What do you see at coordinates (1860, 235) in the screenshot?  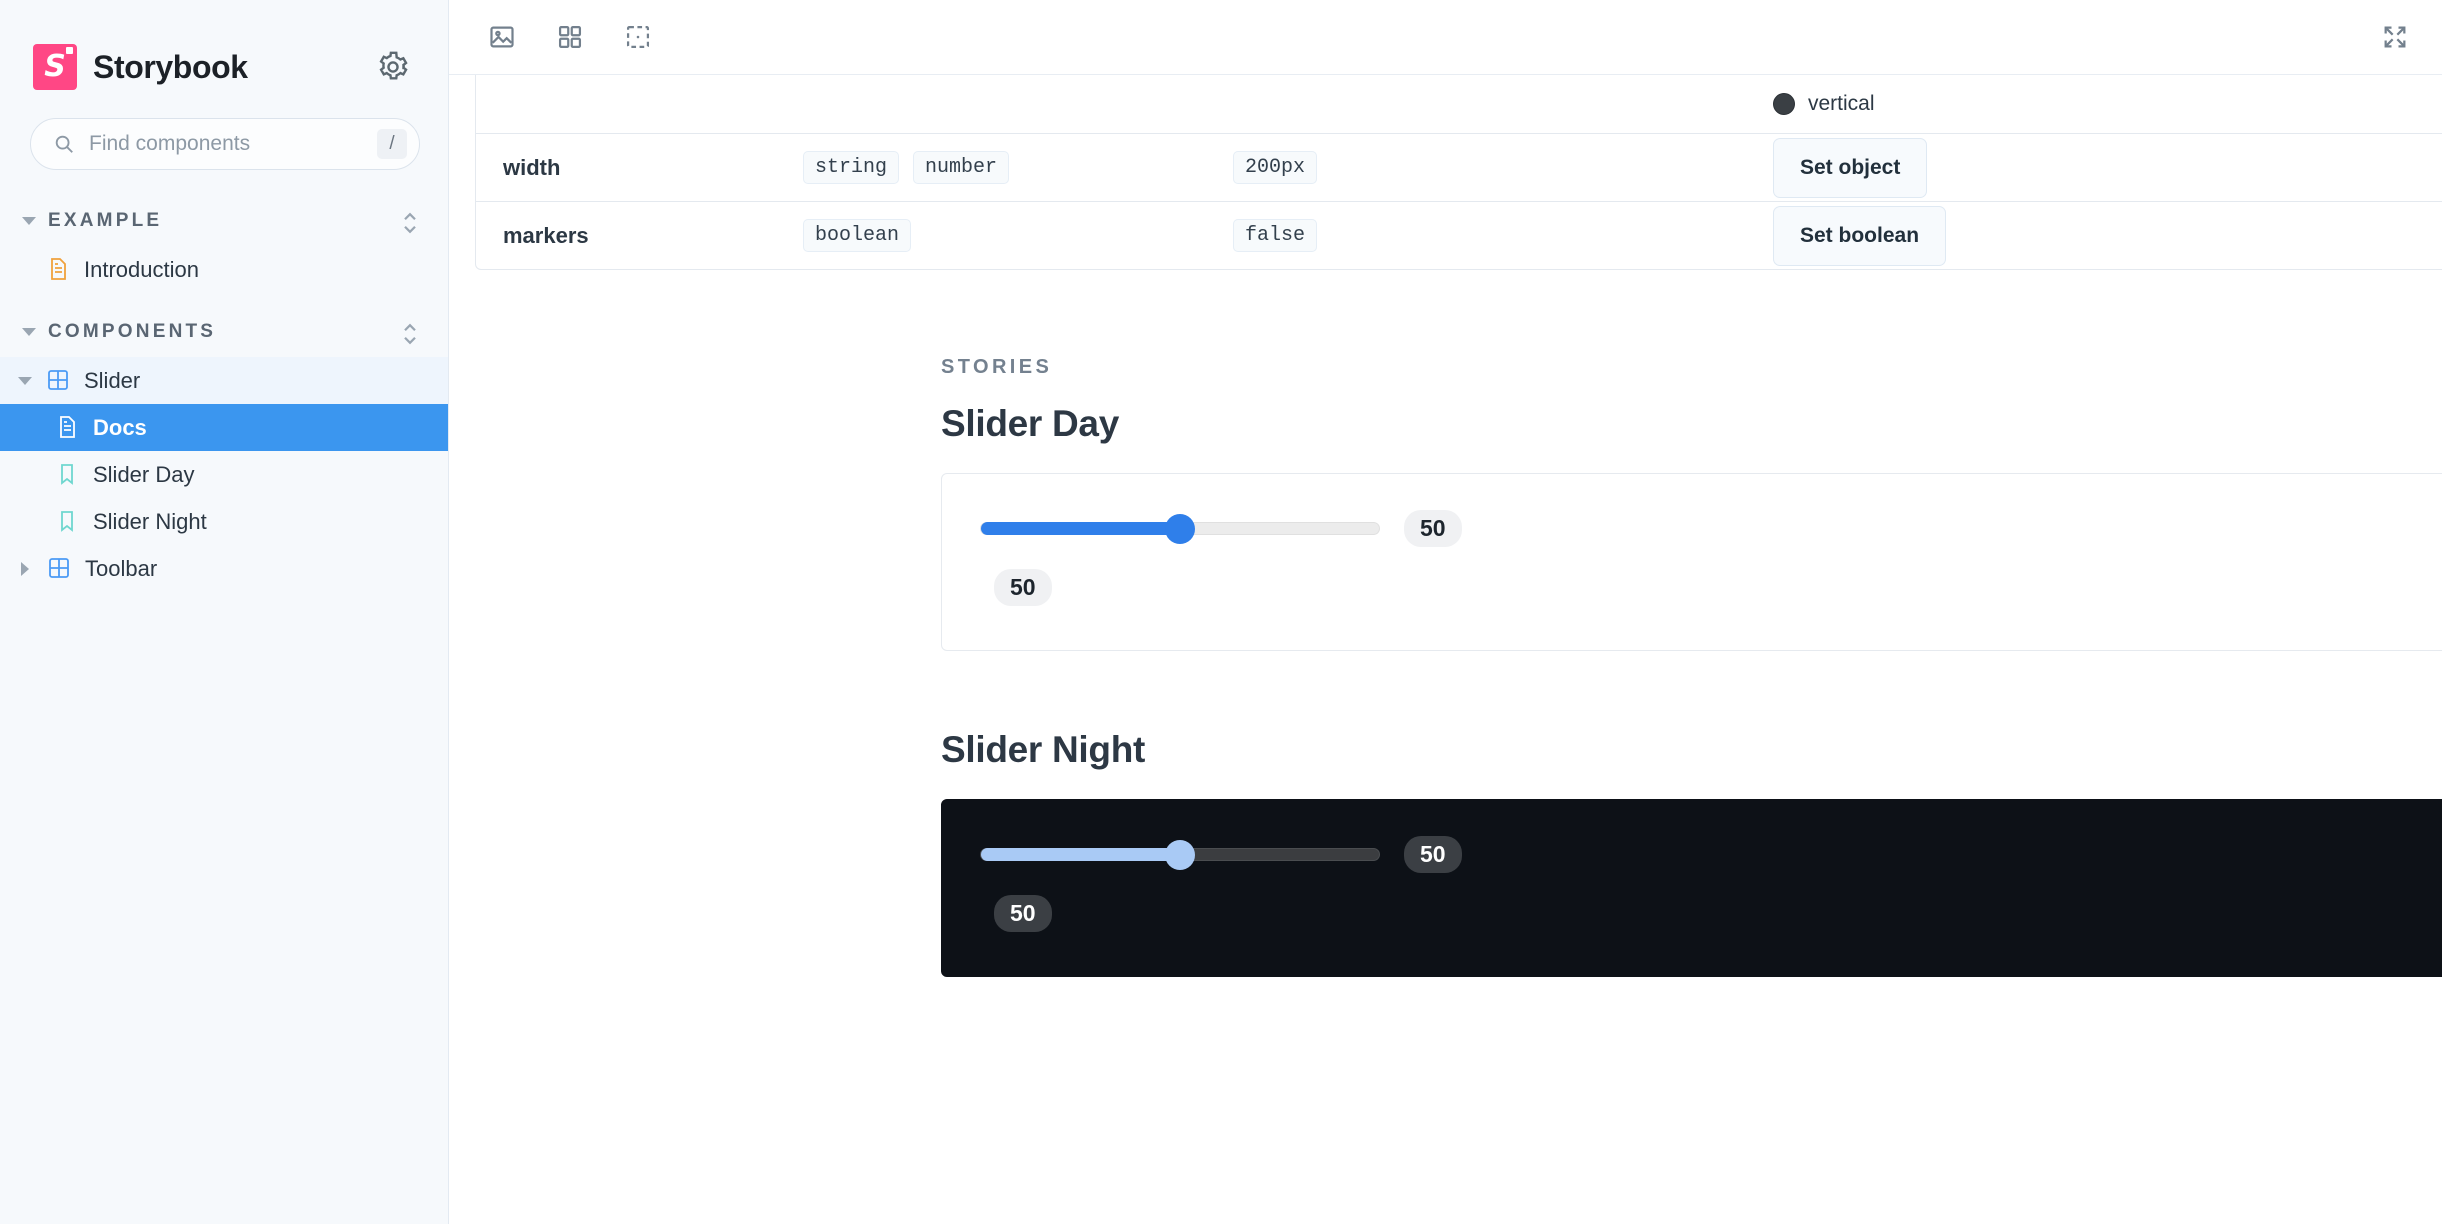 I see `set-boolean-button: Set boolean` at bounding box center [1860, 235].